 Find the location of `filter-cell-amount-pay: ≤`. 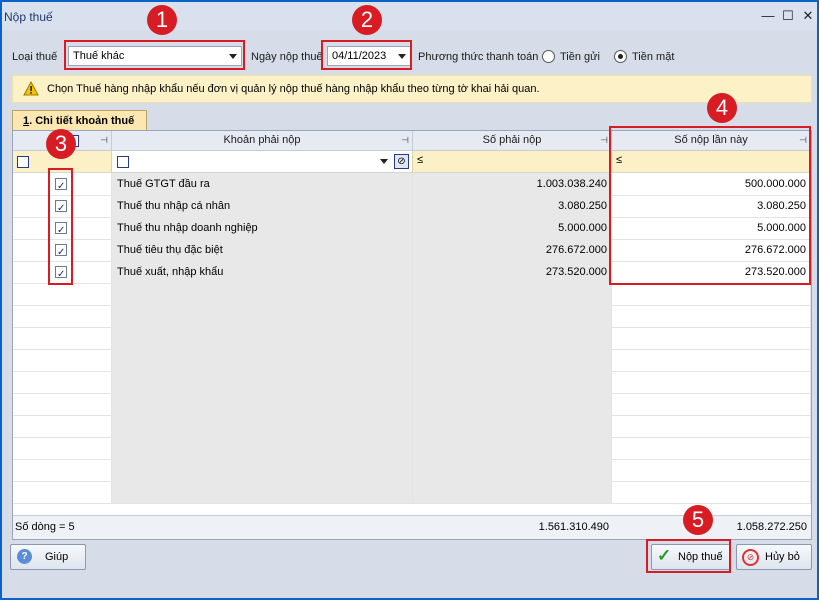

filter-cell-amount-pay: ≤ is located at coordinates (711, 162).